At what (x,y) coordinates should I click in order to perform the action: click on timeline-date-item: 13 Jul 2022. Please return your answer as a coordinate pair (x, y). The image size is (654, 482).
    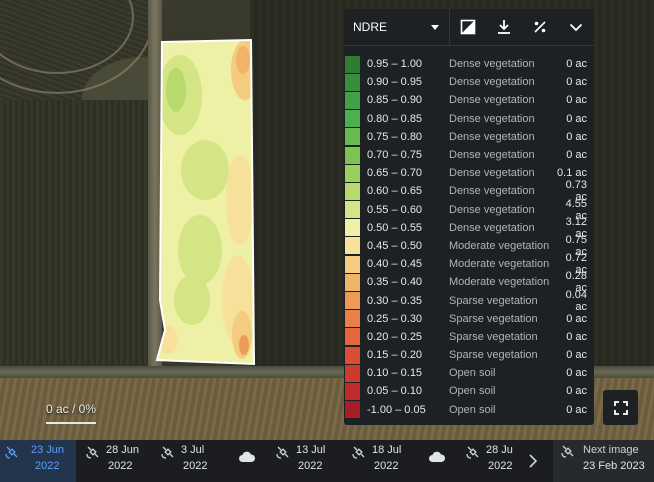
    Looking at the image, I should click on (304, 461).